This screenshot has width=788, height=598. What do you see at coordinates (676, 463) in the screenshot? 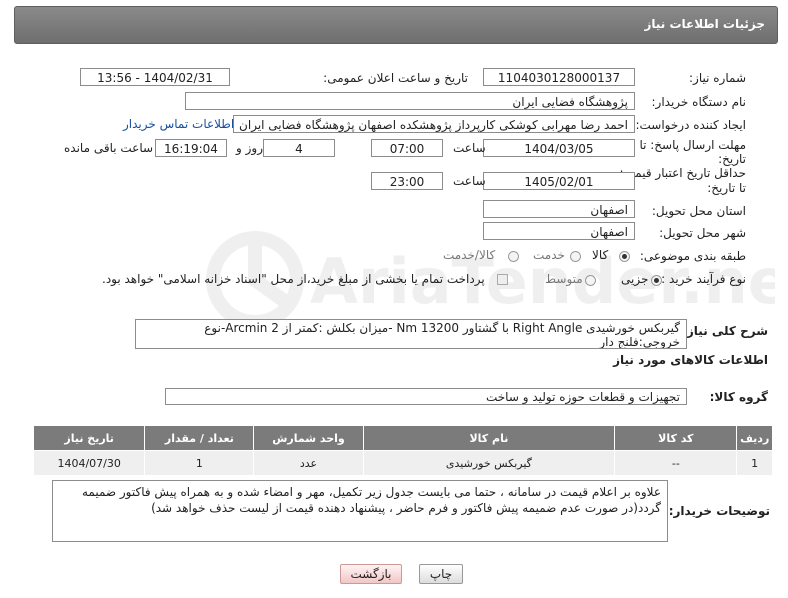
I see `cell-code: --` at bounding box center [676, 463].